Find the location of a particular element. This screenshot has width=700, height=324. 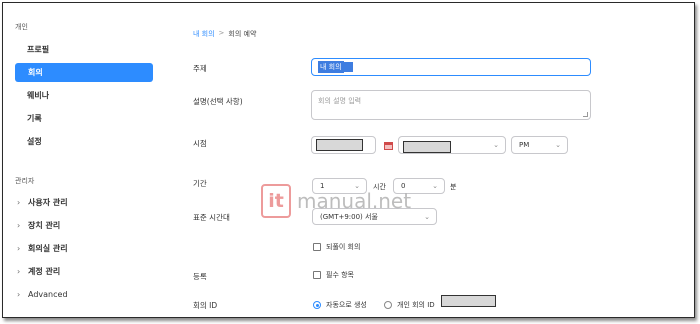

watermark-logo: it is located at coordinates (276, 201).